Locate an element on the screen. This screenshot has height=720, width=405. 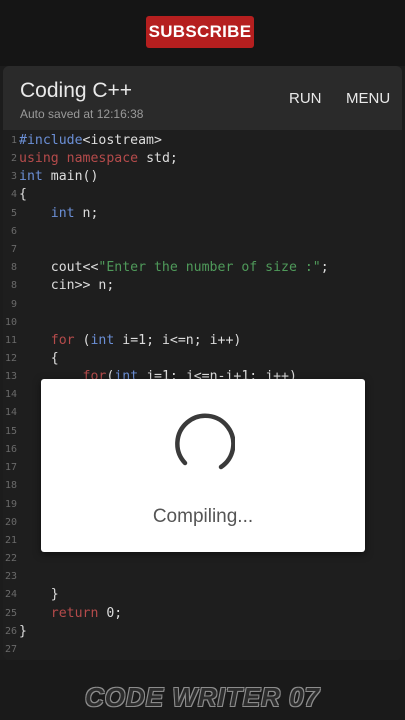
menu-button: MENU is located at coordinates (368, 98).